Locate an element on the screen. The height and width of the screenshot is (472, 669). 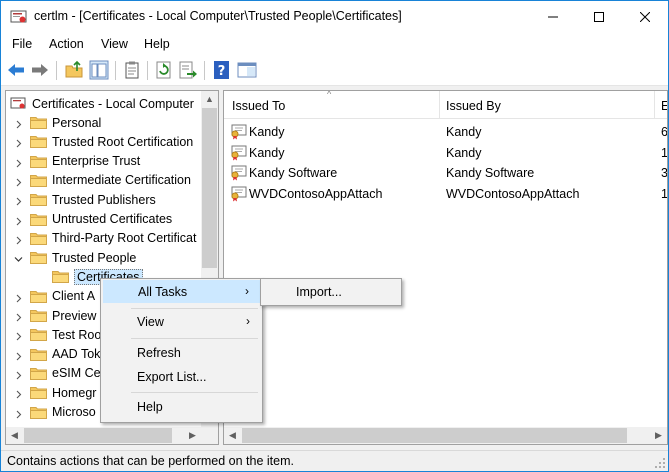
minimize-button is located at coordinates (553, 16).